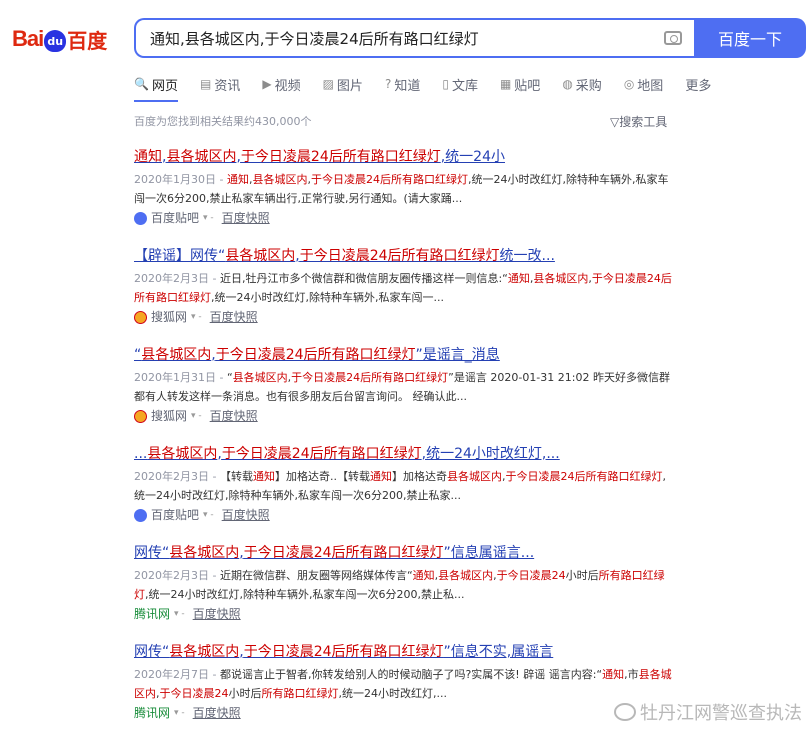 The image size is (810, 740). What do you see at coordinates (223, 121) in the screenshot?
I see `result-count: 百度为您找到相关结果约430,000个` at bounding box center [223, 121].